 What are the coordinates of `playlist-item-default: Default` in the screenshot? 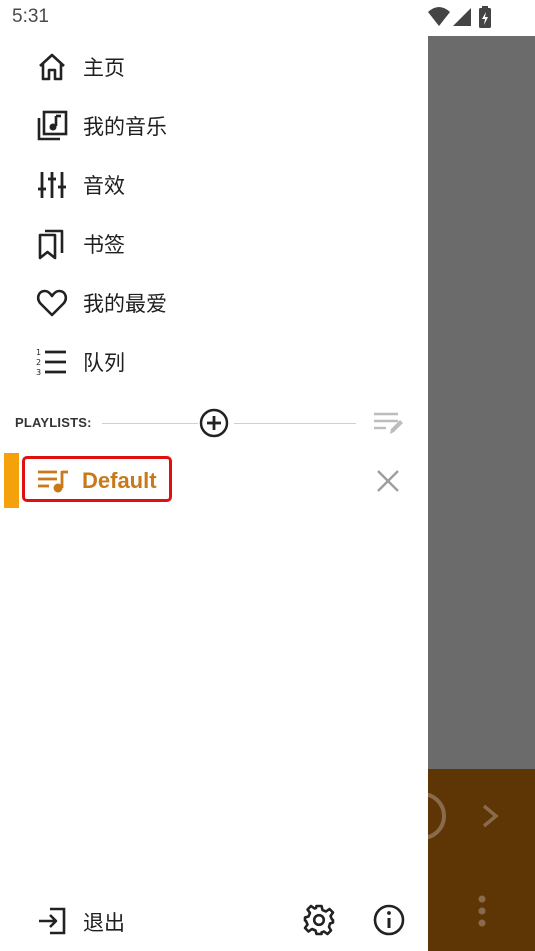 It's located at (214, 481).